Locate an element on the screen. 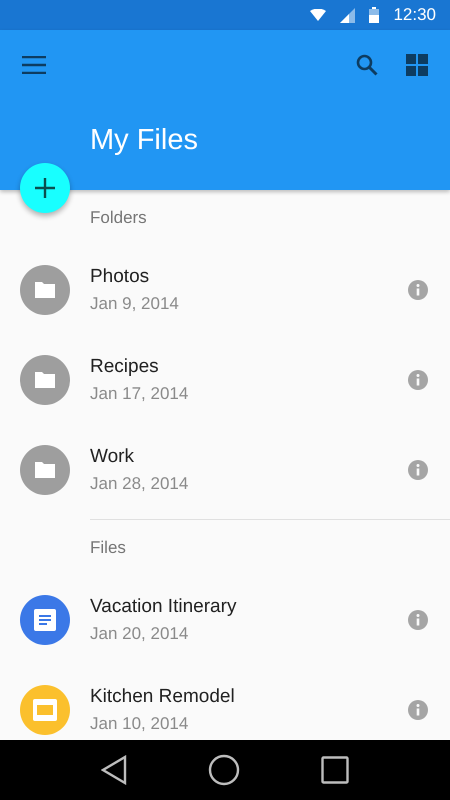 The width and height of the screenshot is (450, 800). status-time: 12:30 is located at coordinates (414, 15).